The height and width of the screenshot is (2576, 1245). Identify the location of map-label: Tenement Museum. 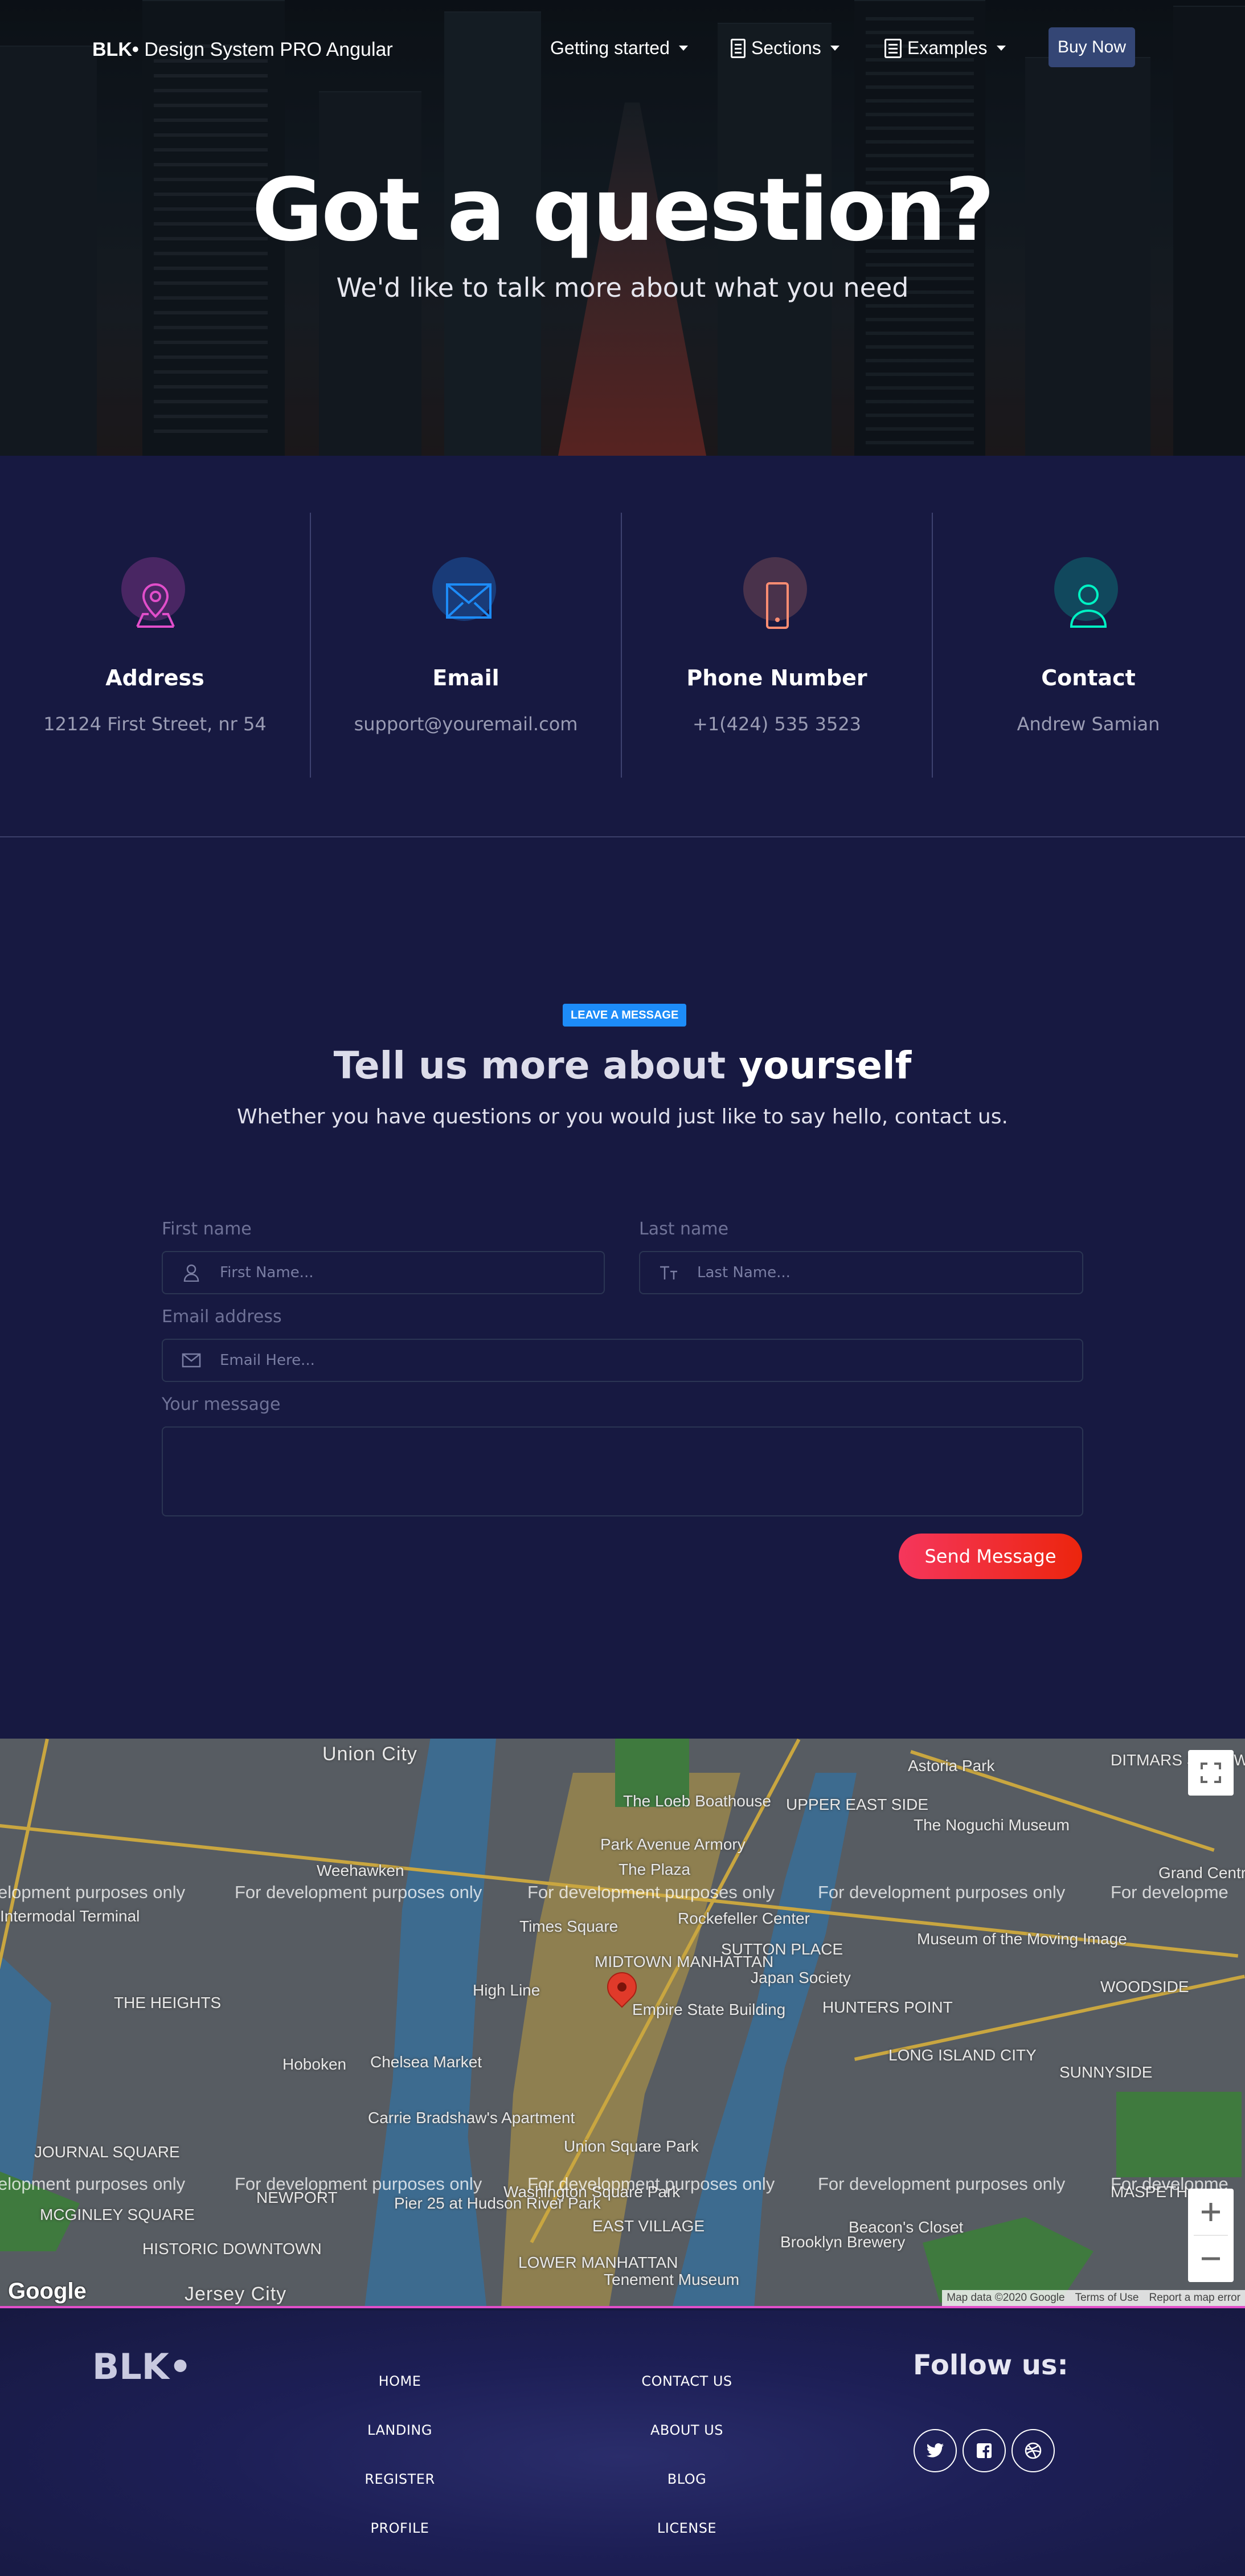
(672, 2279).